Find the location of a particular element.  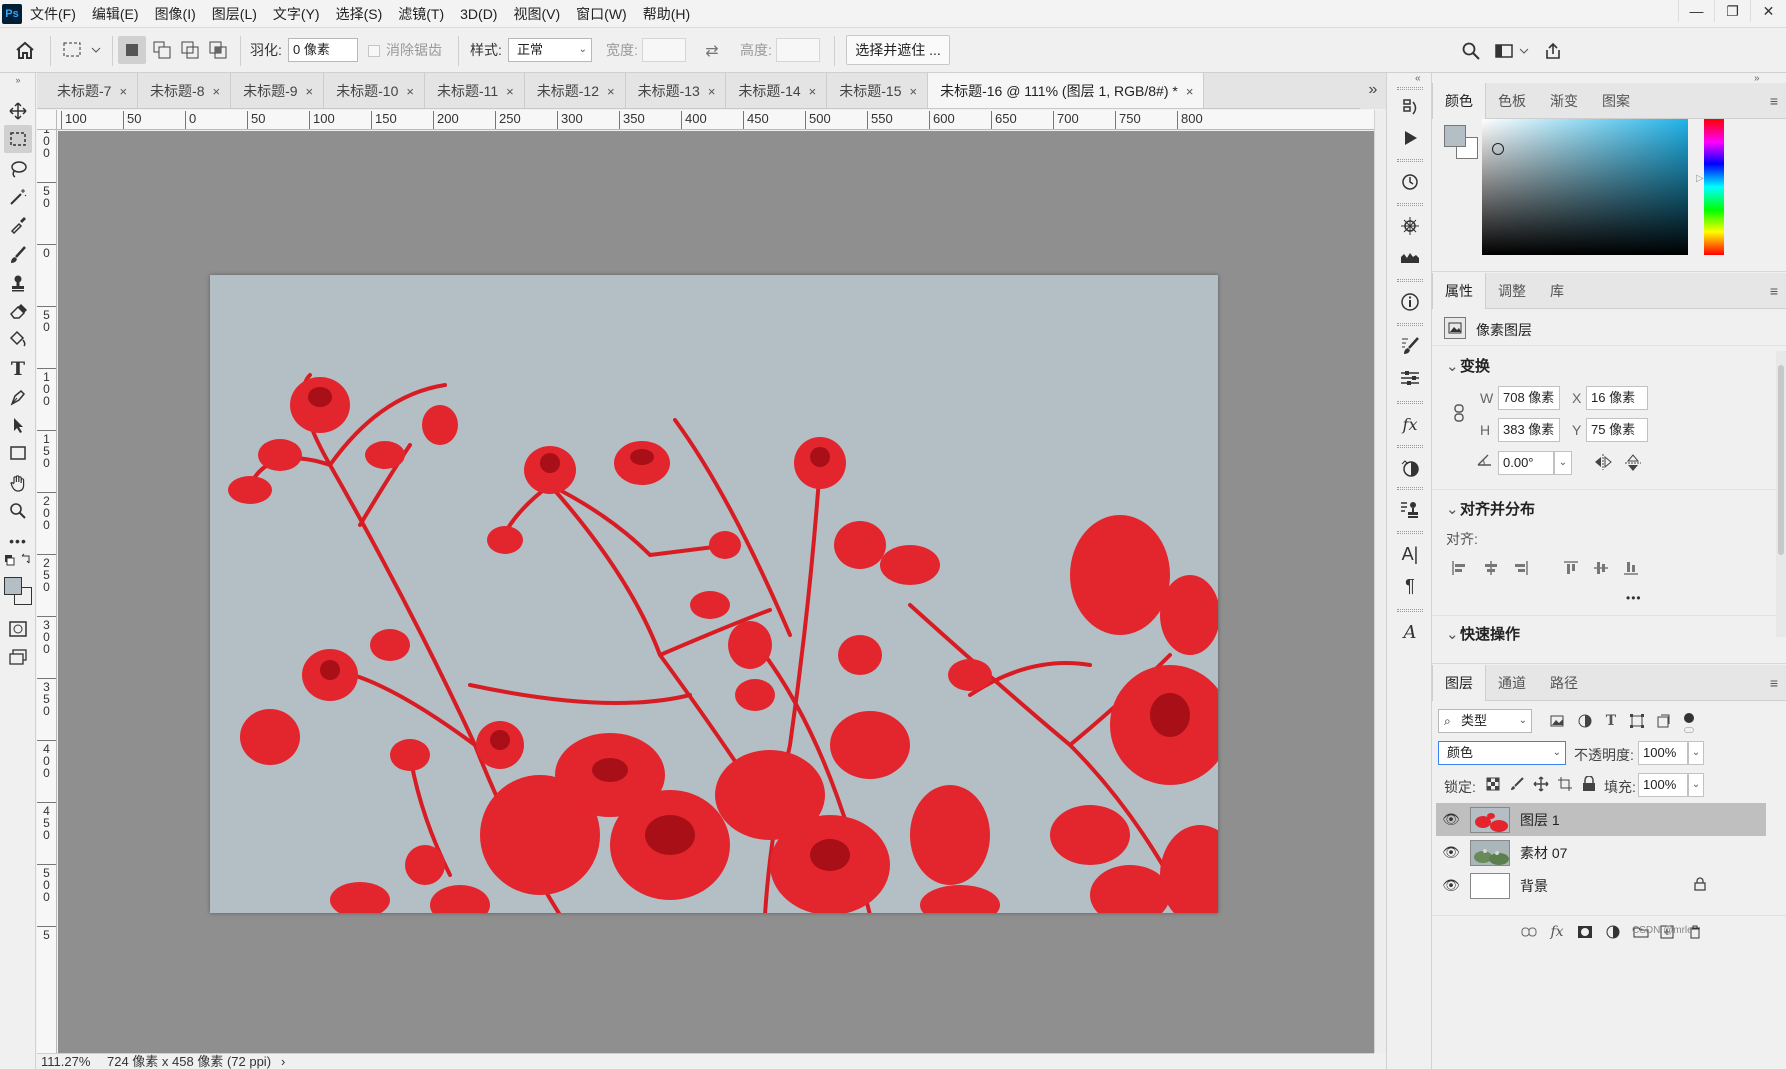

style-select: 正常 ⌄ is located at coordinates (550, 50).